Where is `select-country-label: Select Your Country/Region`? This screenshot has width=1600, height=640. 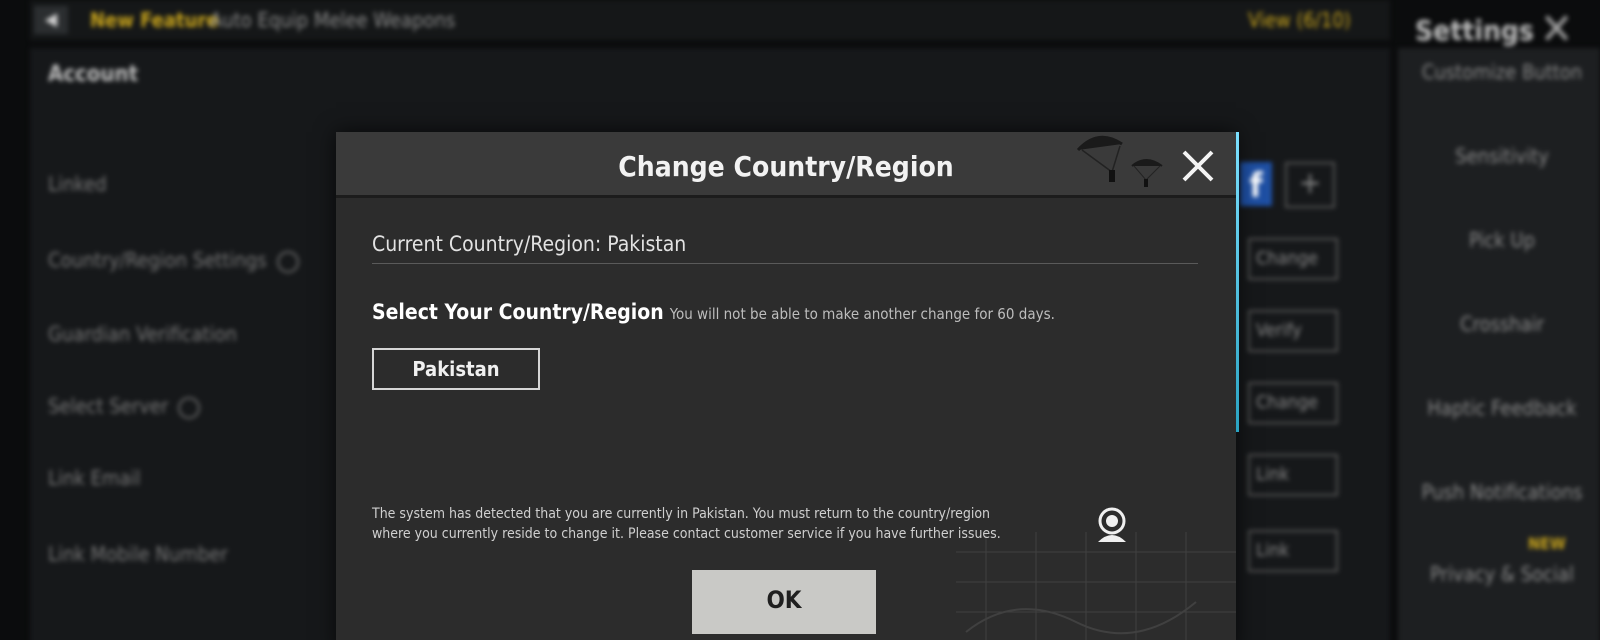 select-country-label: Select Your Country/Region is located at coordinates (518, 312).